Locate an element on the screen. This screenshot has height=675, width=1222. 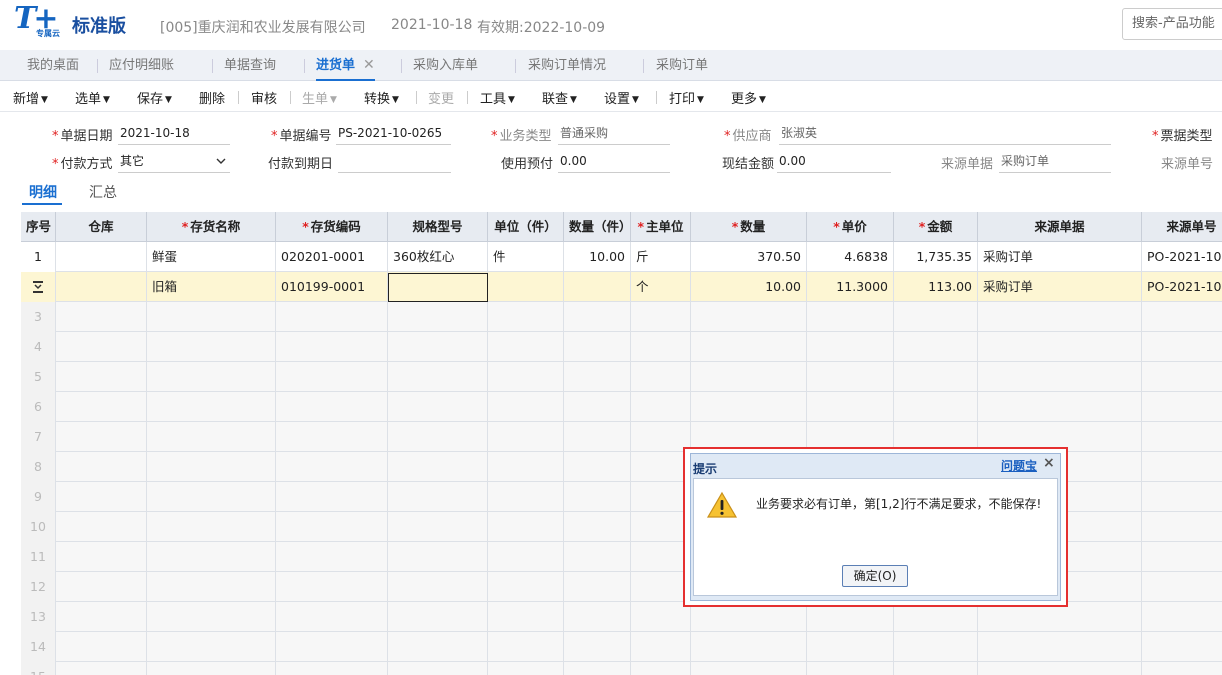
dialog-message: 业务要求必有订单，第[1,2]行不满足要求，不能保存! is located at coordinates (899, 504).